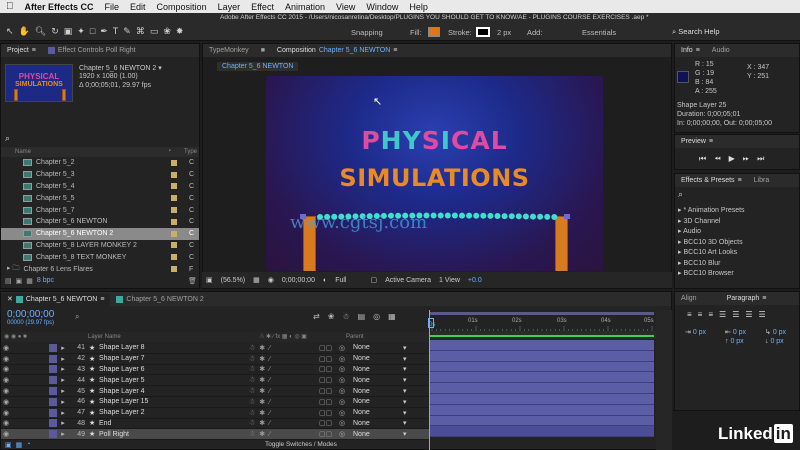  Describe the element at coordinates (100, 246) in the screenshot. I see `list-item: Chapter 5_8 LAYER MONKEY 2C` at that location.